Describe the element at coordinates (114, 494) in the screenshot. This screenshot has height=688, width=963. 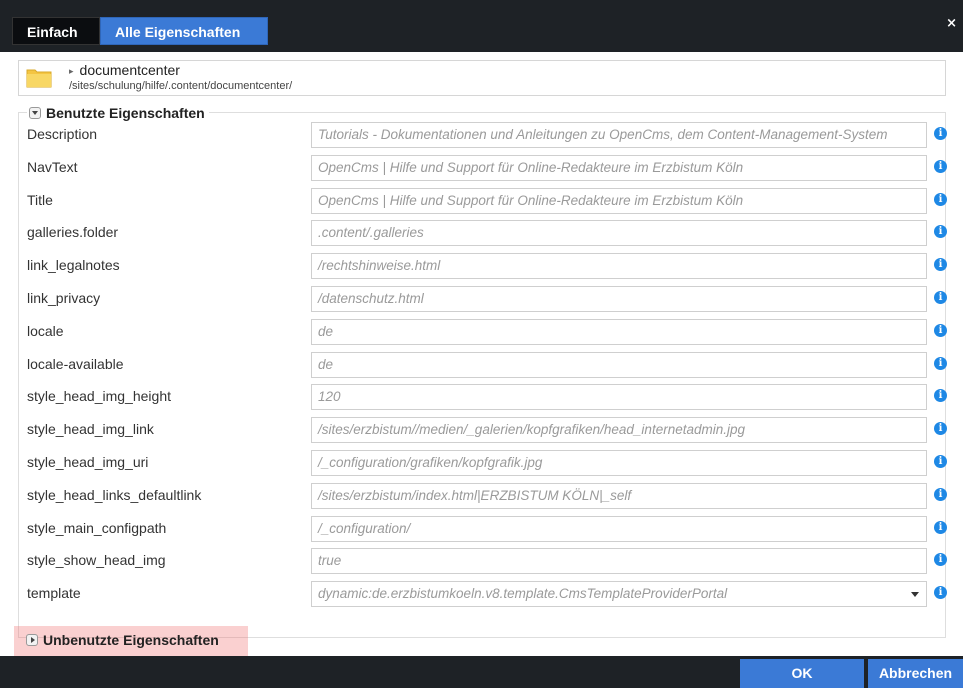
I see `property-name: style_head_links_defaultlink` at that location.